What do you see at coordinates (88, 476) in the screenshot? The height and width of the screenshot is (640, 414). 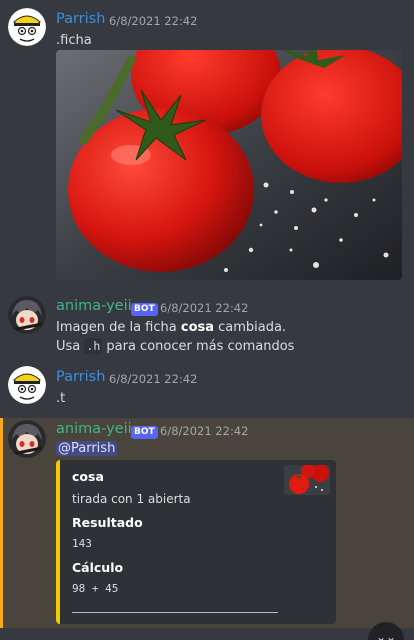 I see `embed-title: cosa` at bounding box center [88, 476].